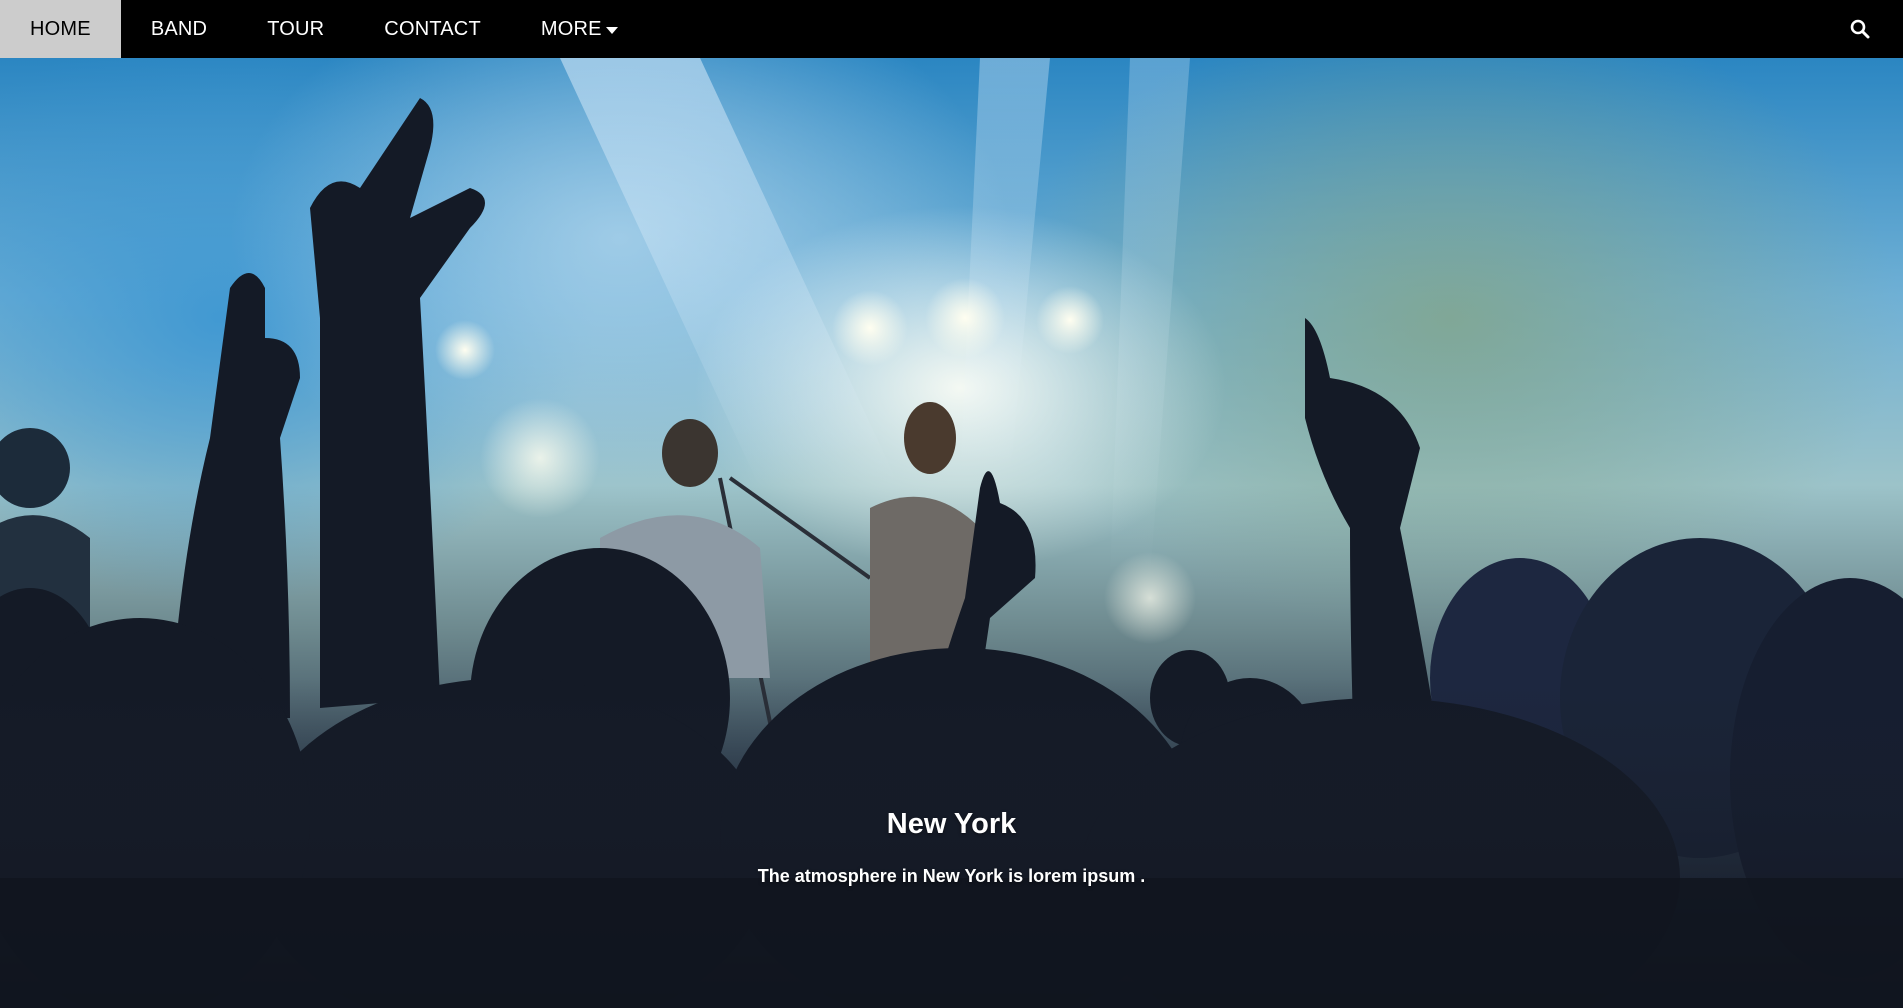 This screenshot has width=1903, height=1008. What do you see at coordinates (432, 29) in the screenshot?
I see `nav-item-contact: CONTACT` at bounding box center [432, 29].